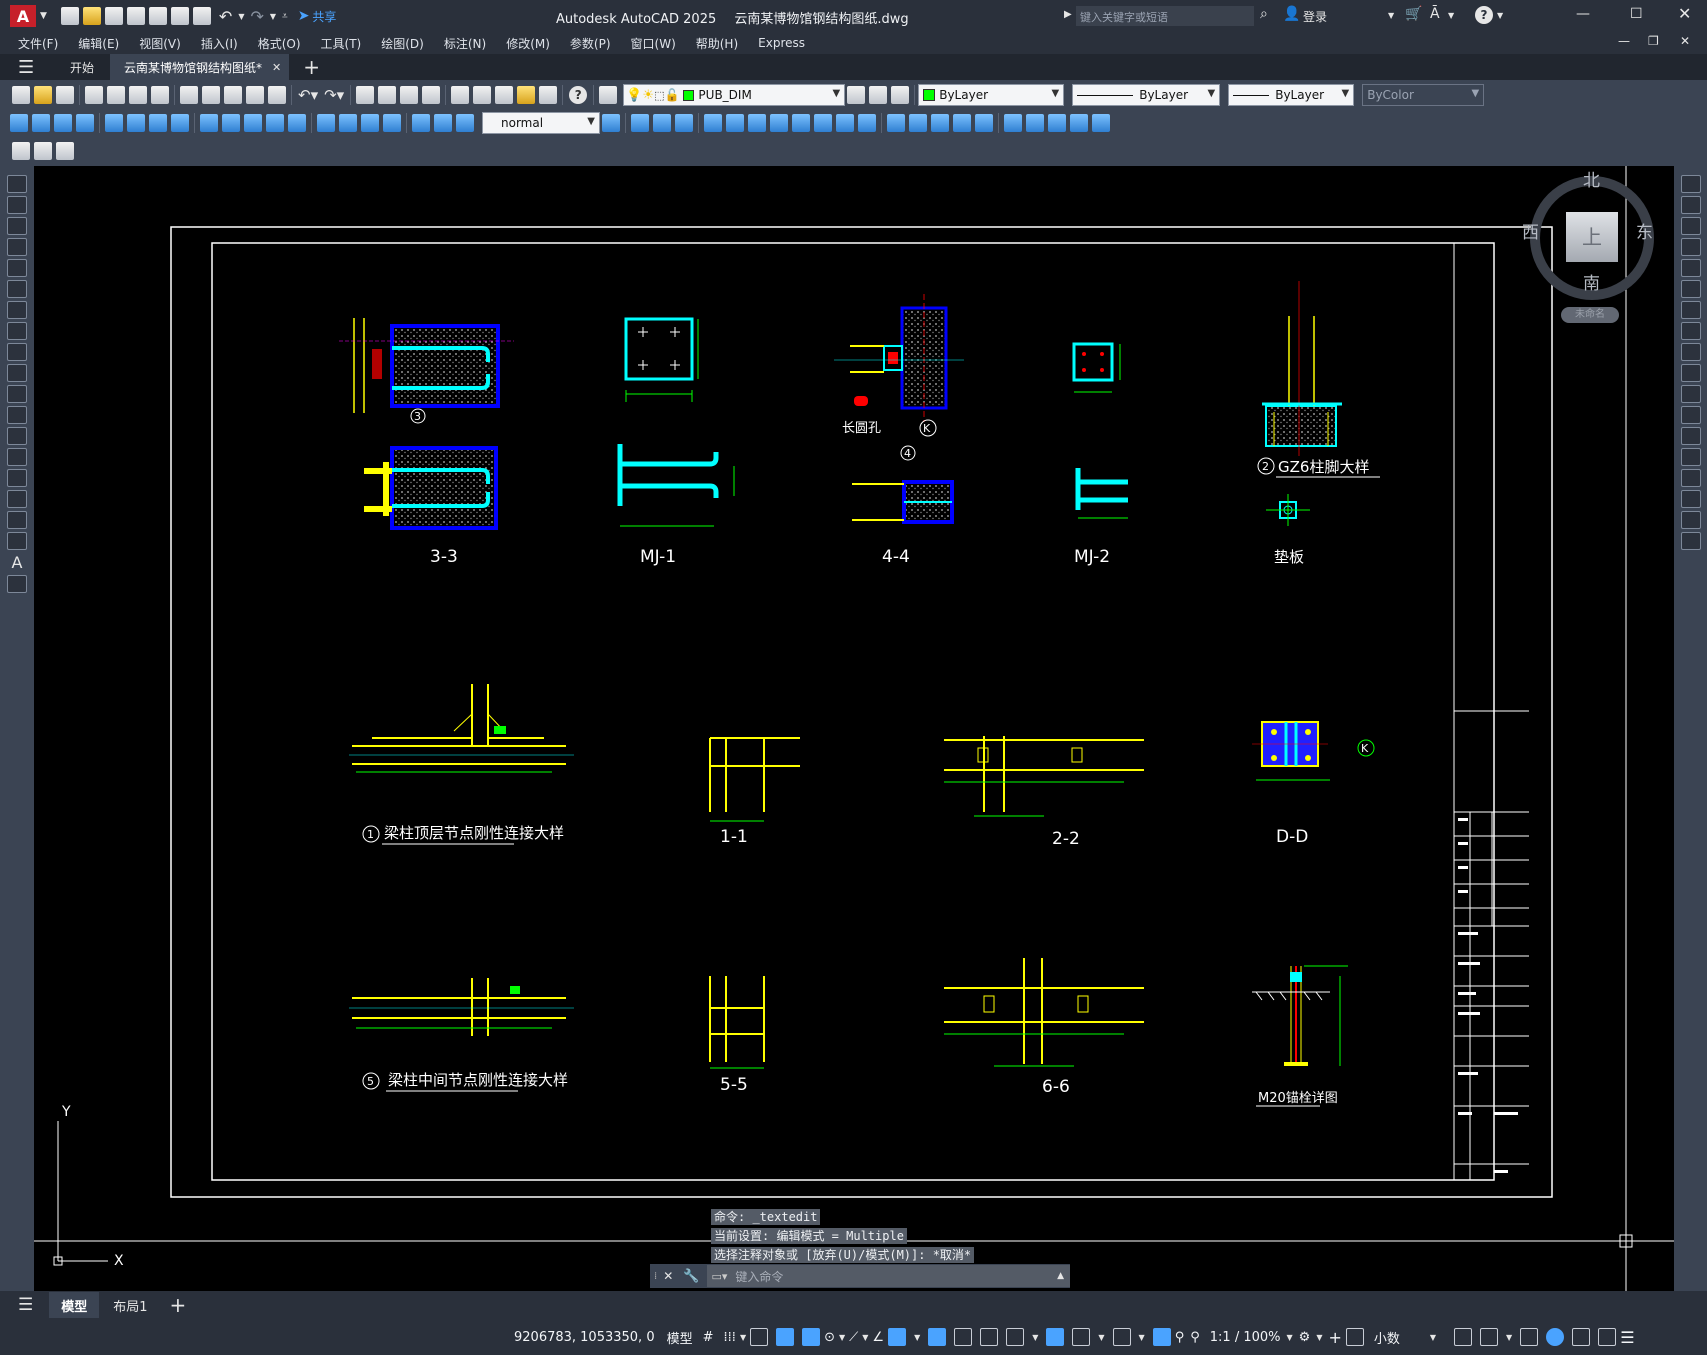  Describe the element at coordinates (1142, 1337) in the screenshot. I see `gizmo-dropdown-icon: ▼` at that location.